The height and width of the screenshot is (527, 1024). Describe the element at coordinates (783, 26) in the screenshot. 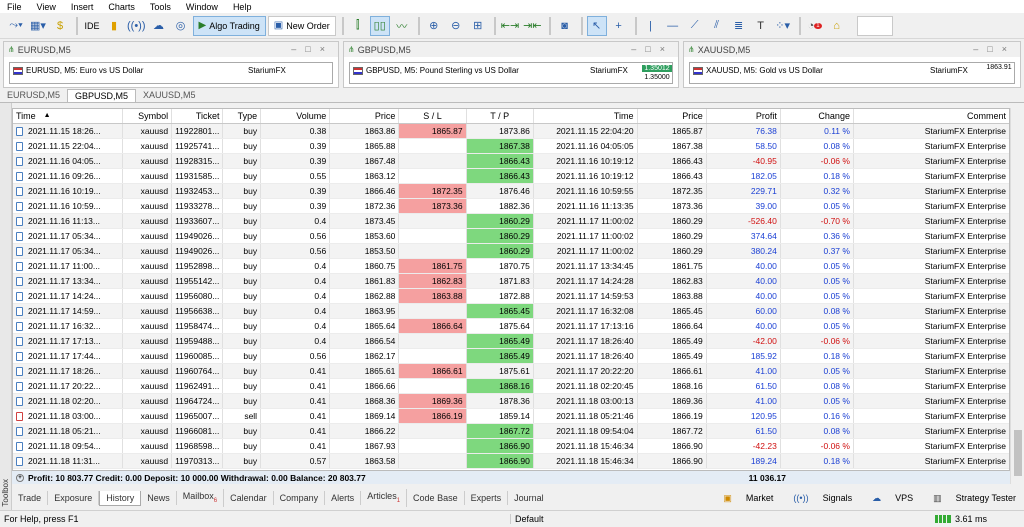

I see `shapes-icon: ⁘▾` at that location.